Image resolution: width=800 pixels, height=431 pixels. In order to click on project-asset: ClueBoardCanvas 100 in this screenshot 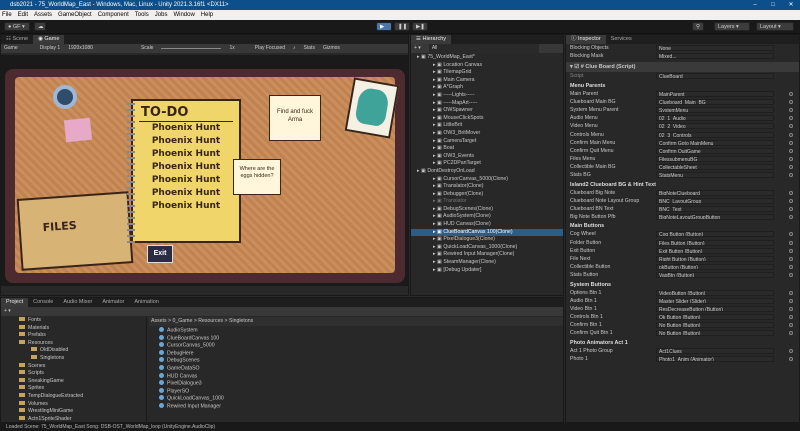, I will do `click(356, 338)`.